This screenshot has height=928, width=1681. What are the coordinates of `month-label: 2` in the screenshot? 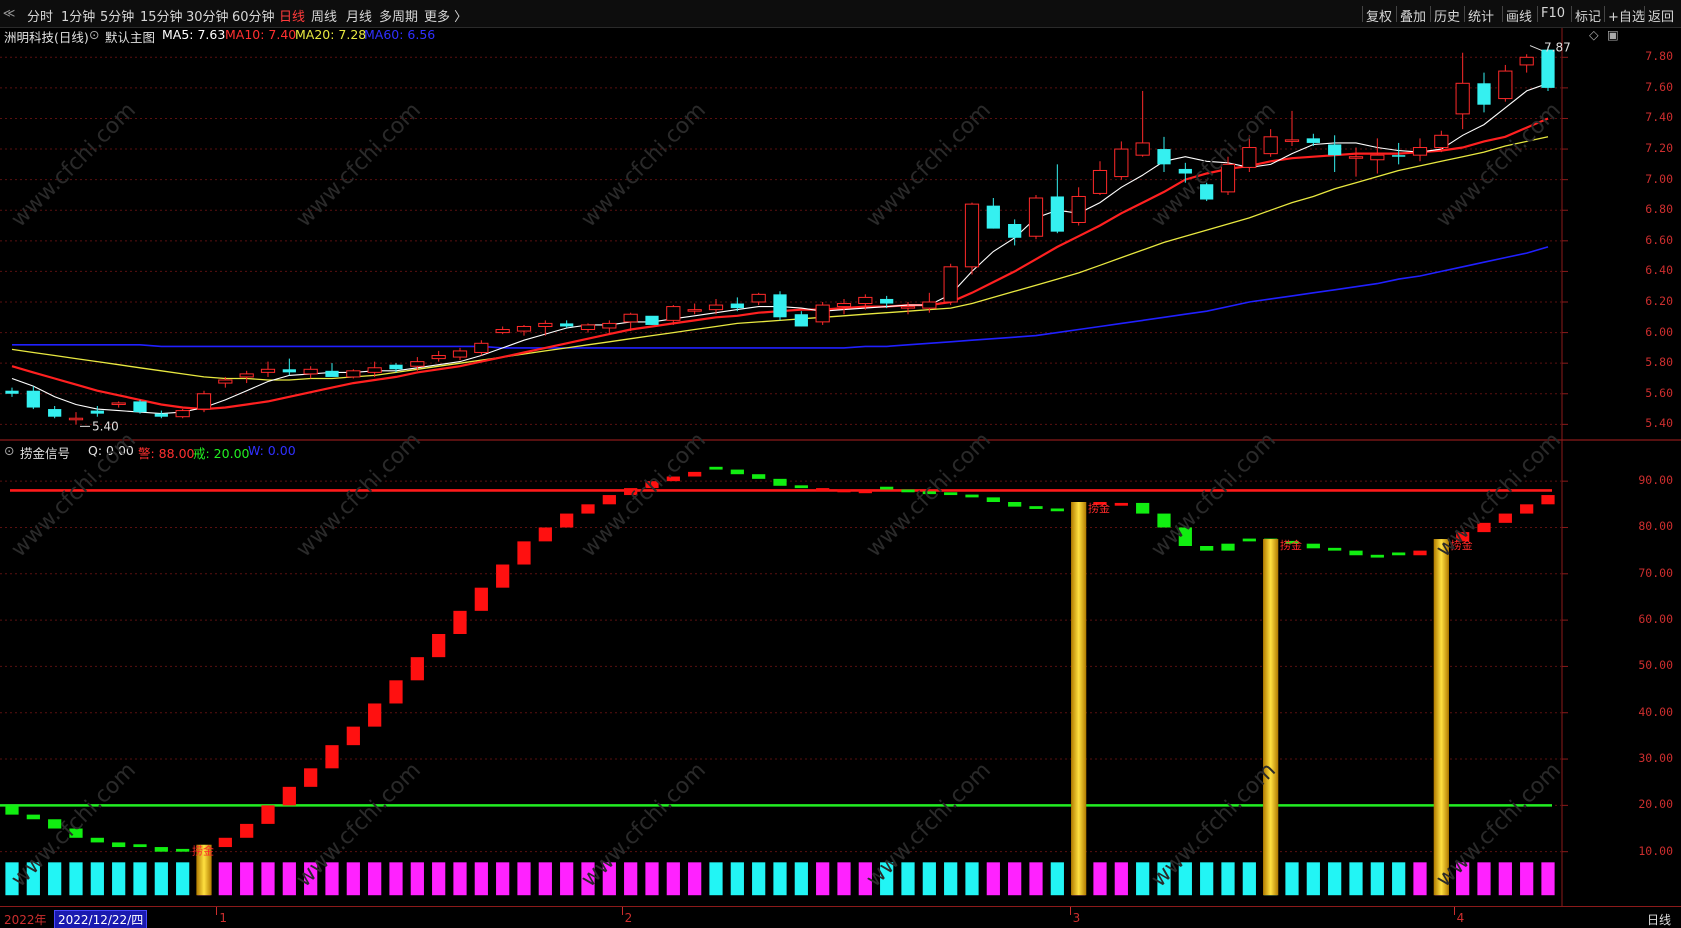 It's located at (628, 918).